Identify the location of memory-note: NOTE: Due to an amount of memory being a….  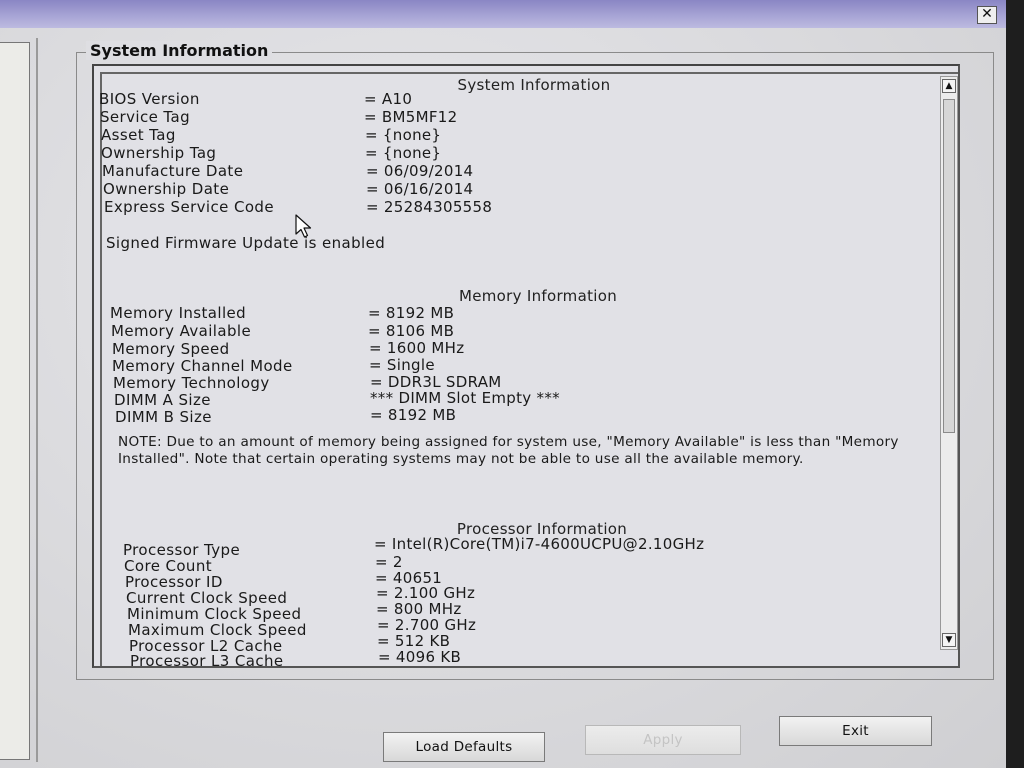
(508, 450).